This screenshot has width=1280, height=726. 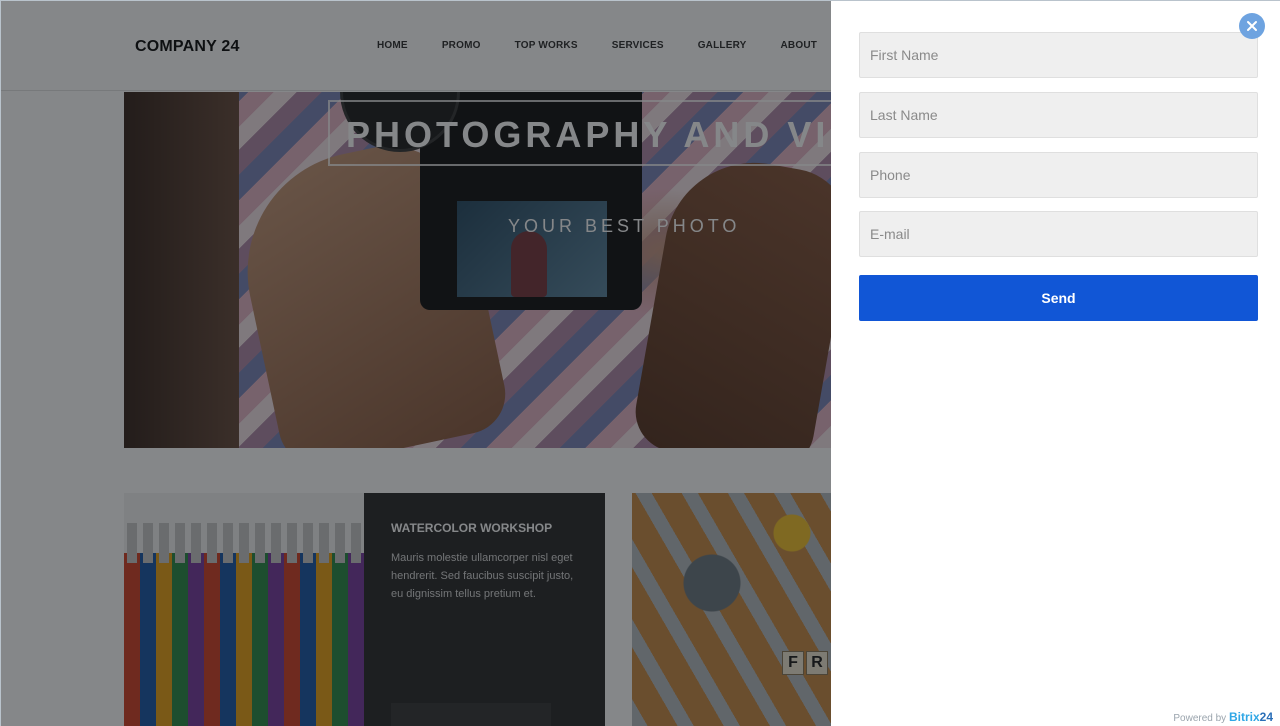 I want to click on bitrix-brand: Bitrix24, so click(x=1251, y=717).